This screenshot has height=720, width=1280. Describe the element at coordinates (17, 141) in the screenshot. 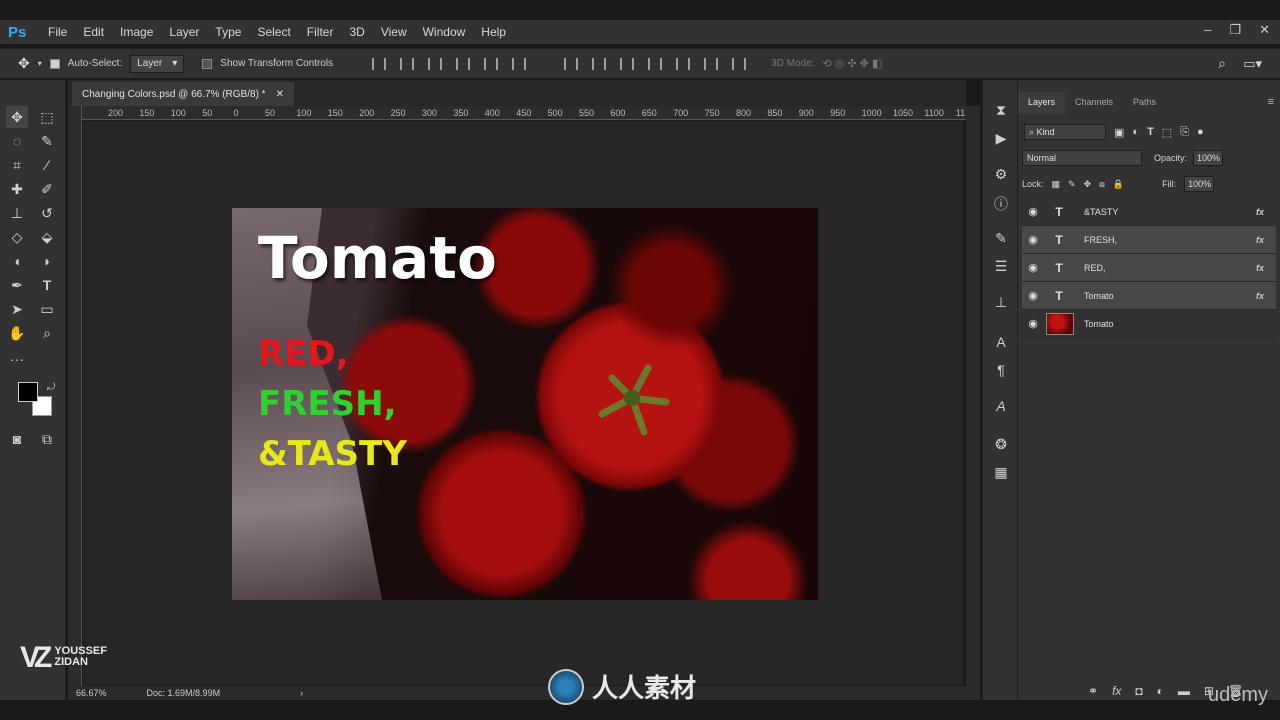

I see `lasso-tool-icon: ◌` at that location.